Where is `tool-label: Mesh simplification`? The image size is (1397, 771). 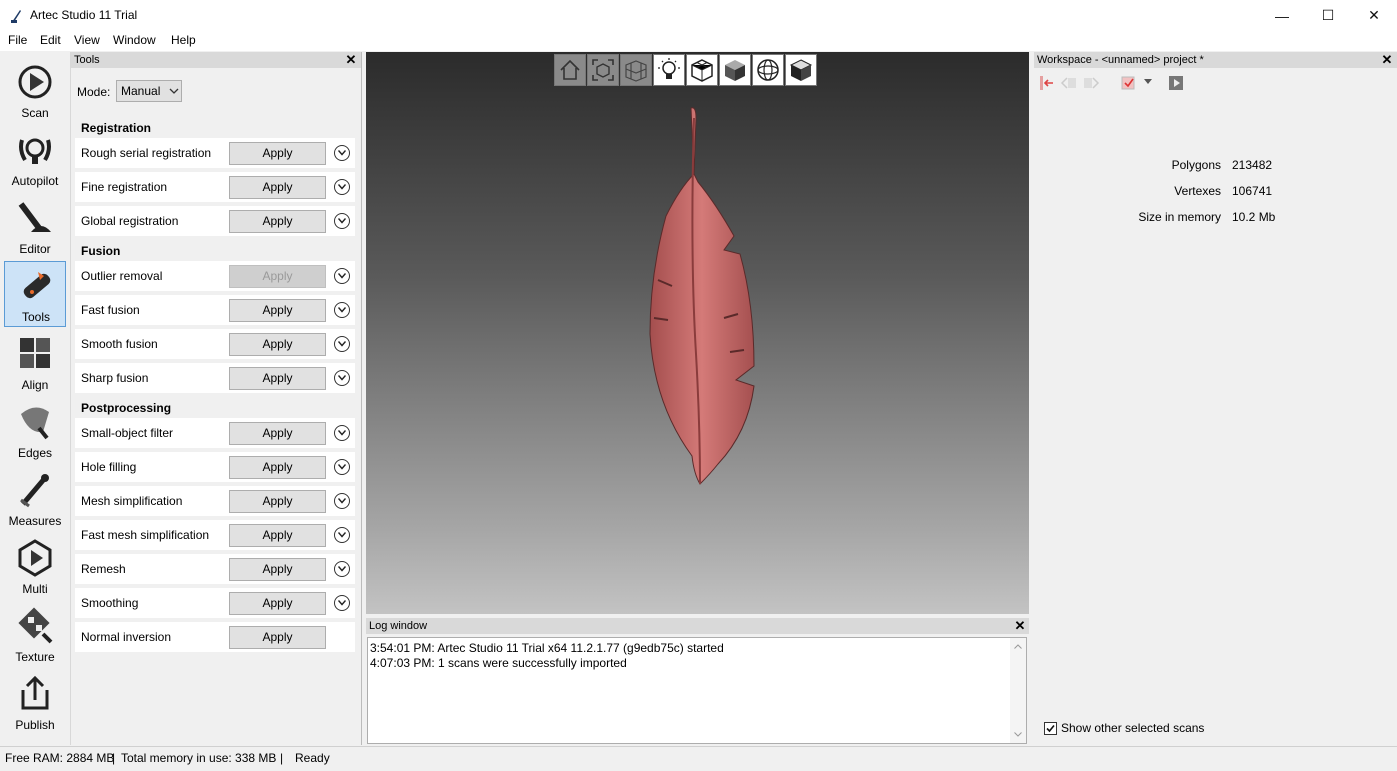 tool-label: Mesh simplification is located at coordinates (132, 501).